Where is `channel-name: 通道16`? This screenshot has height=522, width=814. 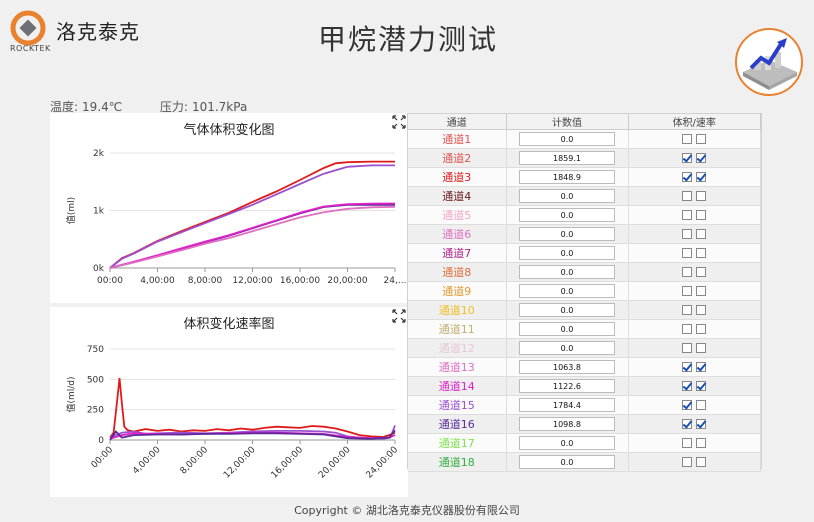 channel-name: 通道16 is located at coordinates (457, 424).